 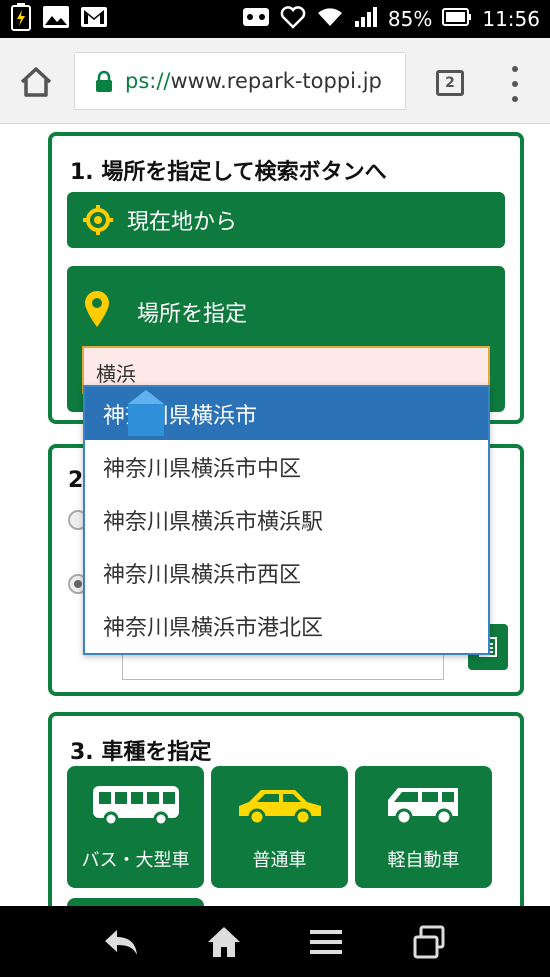 I want to click on browser-toolbar: ps:// www.repark-toppi.jp 2, so click(x=275, y=81).